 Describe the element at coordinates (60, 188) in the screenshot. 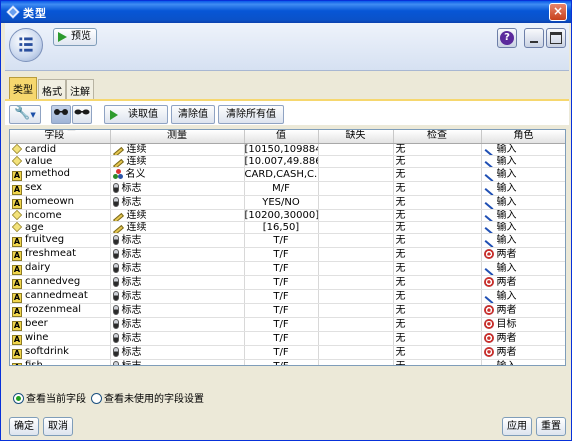

I see `field-cell: Asex` at that location.